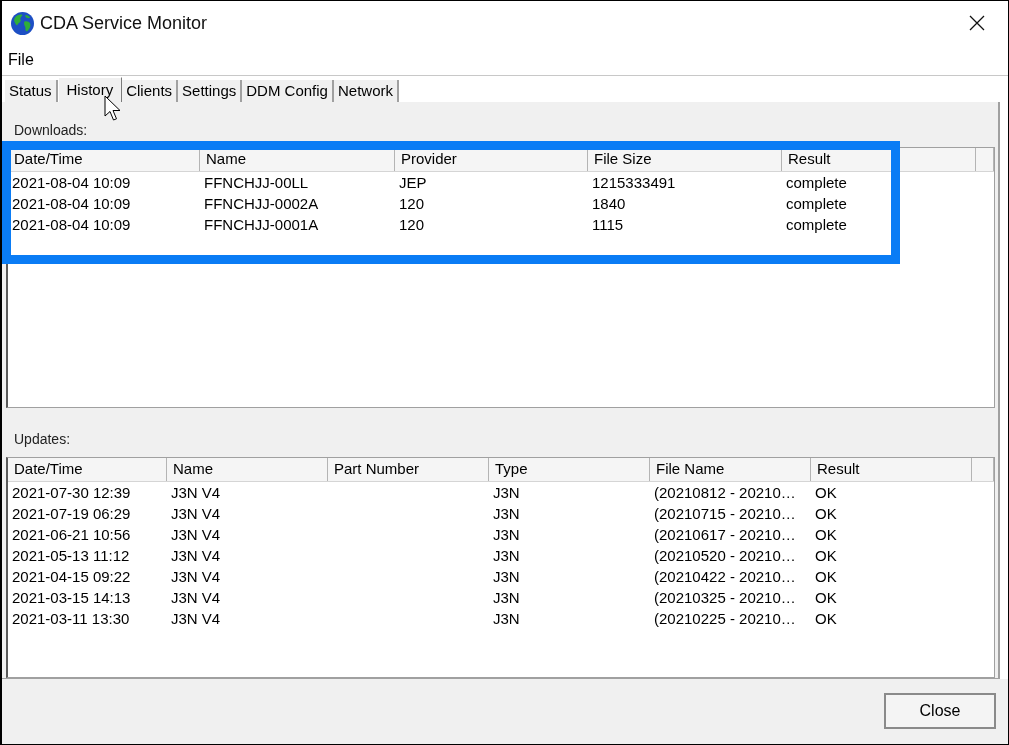 Image resolution: width=1009 pixels, height=745 pixels. I want to click on tab: Network, so click(366, 91).